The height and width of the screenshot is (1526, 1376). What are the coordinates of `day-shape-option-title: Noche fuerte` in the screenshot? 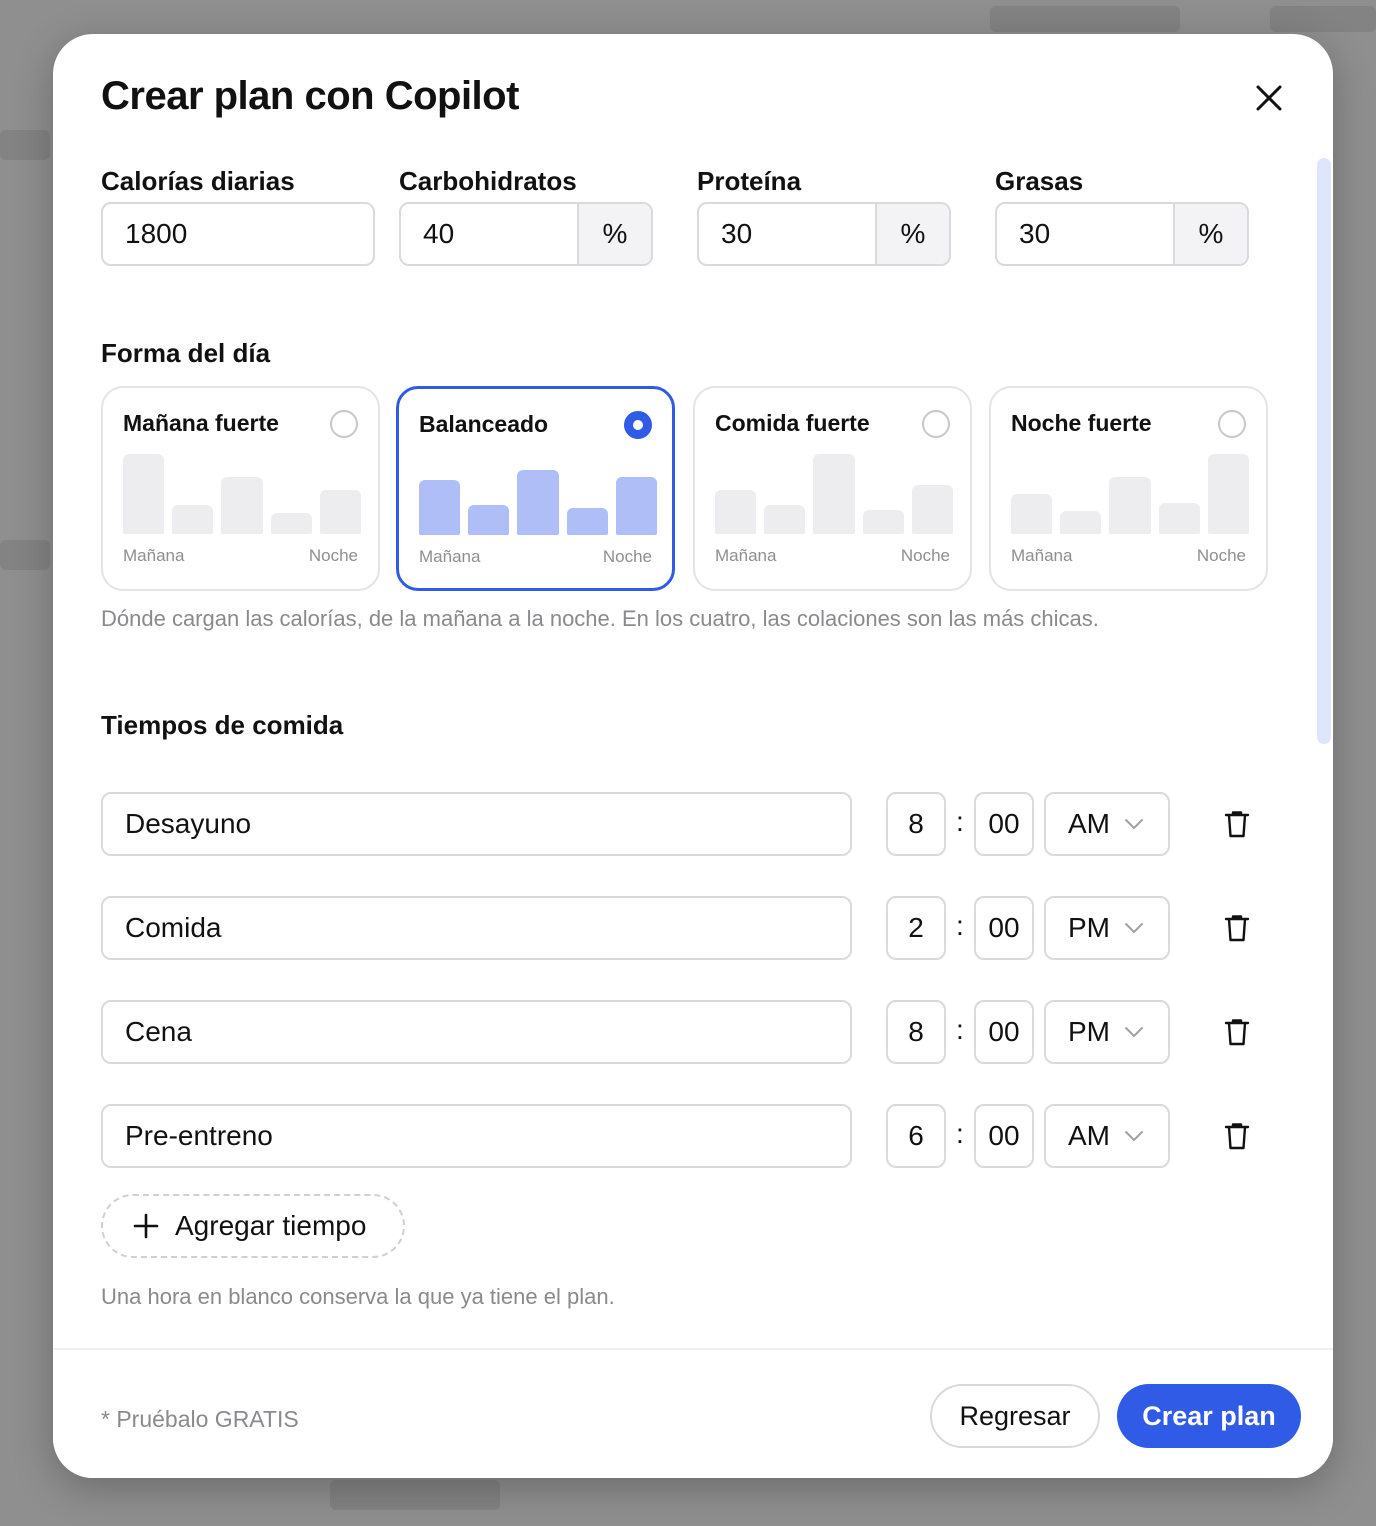 It's located at (1081, 423).